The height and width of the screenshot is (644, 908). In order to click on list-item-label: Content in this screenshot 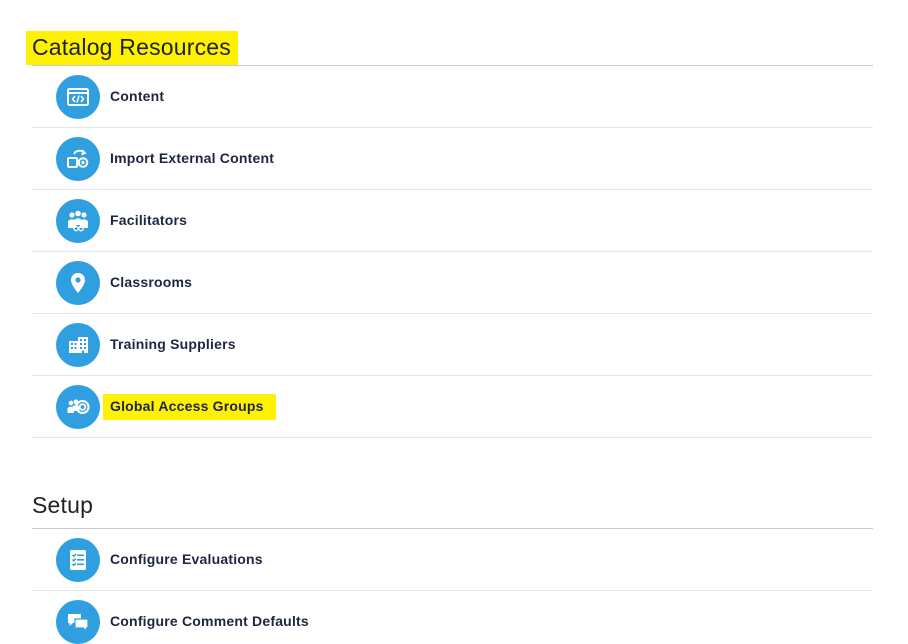, I will do `click(137, 96)`.